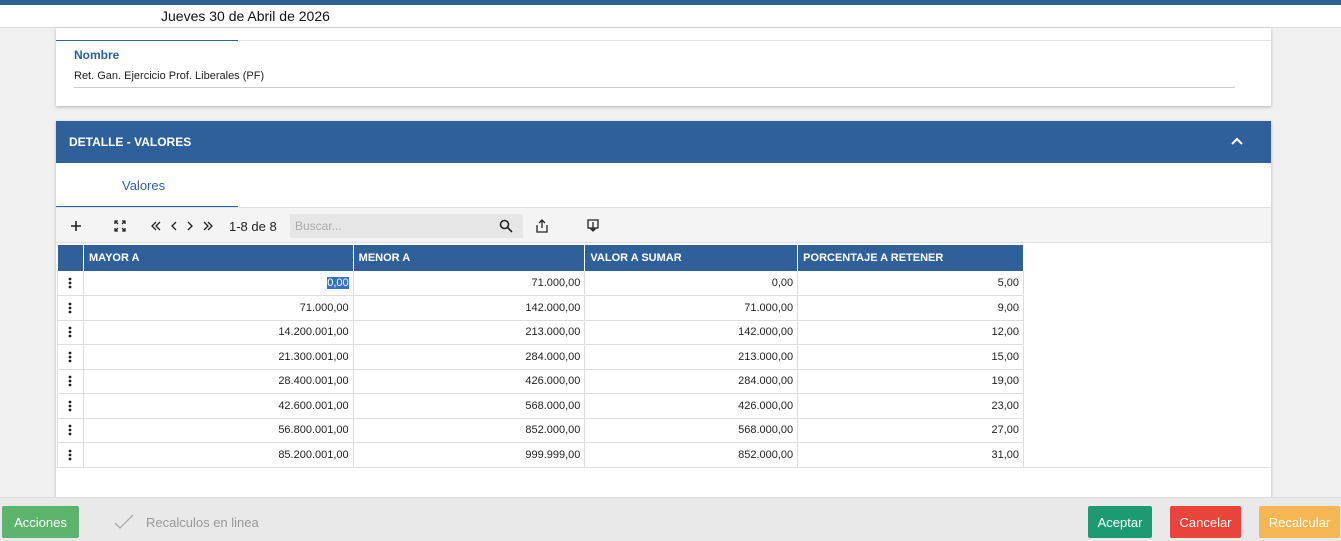  What do you see at coordinates (218, 308) in the screenshot?
I see `cell-mayor-a: 71.000,00` at bounding box center [218, 308].